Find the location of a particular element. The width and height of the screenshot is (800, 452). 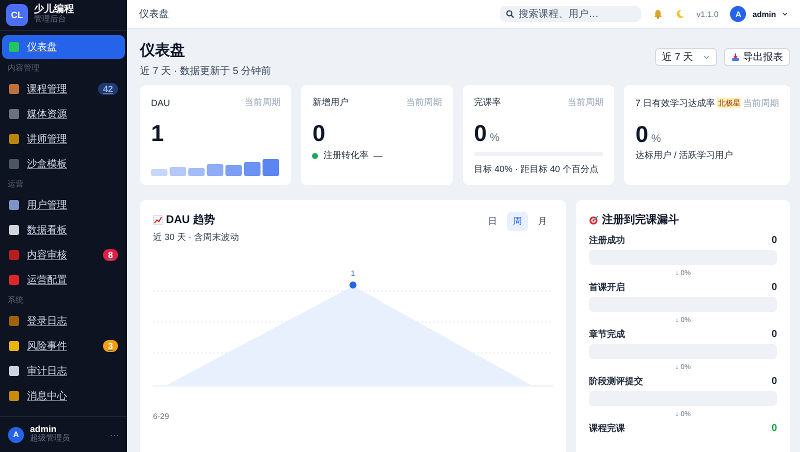

count-badge: 42 is located at coordinates (108, 89).